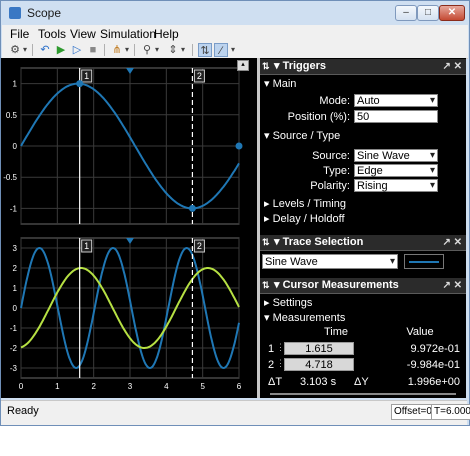 Image resolution: width=470 pixels, height=456 pixels. Describe the element at coordinates (271, 349) in the screenshot. I see `cursor1-row-label: 1` at that location.